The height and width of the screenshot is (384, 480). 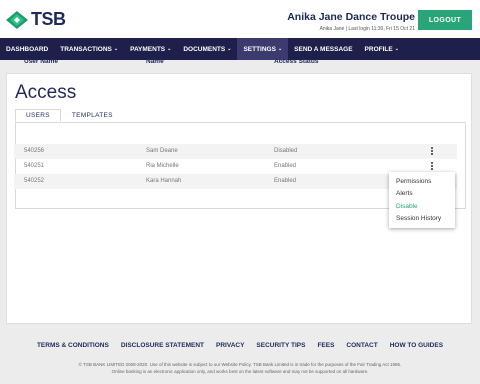 What do you see at coordinates (41, 61) in the screenshot?
I see `column-header-user-name: User Name` at bounding box center [41, 61].